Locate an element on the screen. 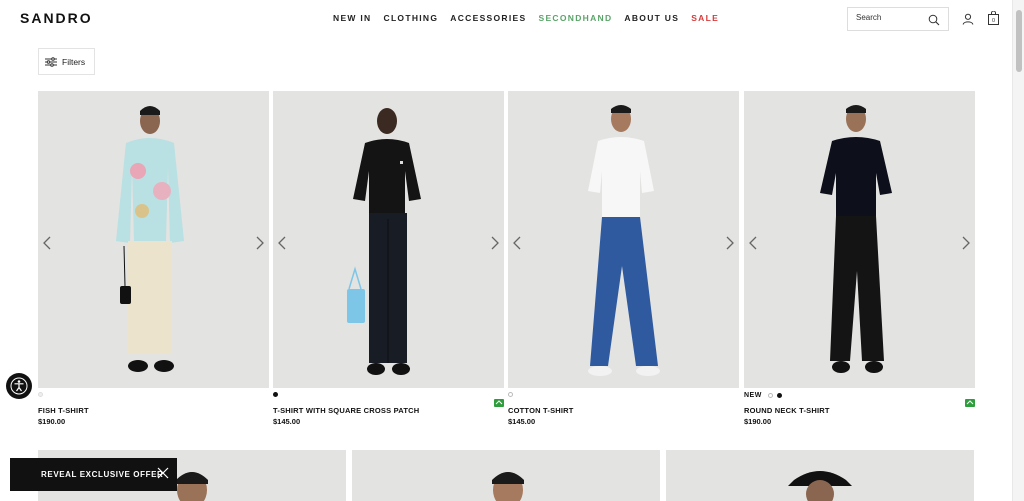 This screenshot has height=501, width=1024. accessibility-button is located at coordinates (19, 386).